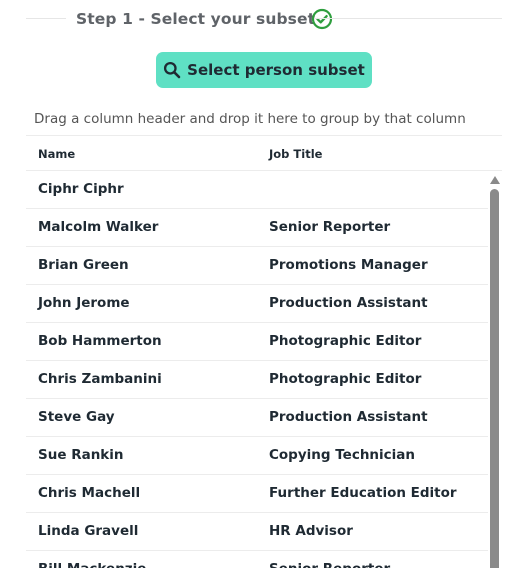 This screenshot has height=568, width=518. Describe the element at coordinates (100, 341) in the screenshot. I see `cell-name: Bob Hammerton` at that location.